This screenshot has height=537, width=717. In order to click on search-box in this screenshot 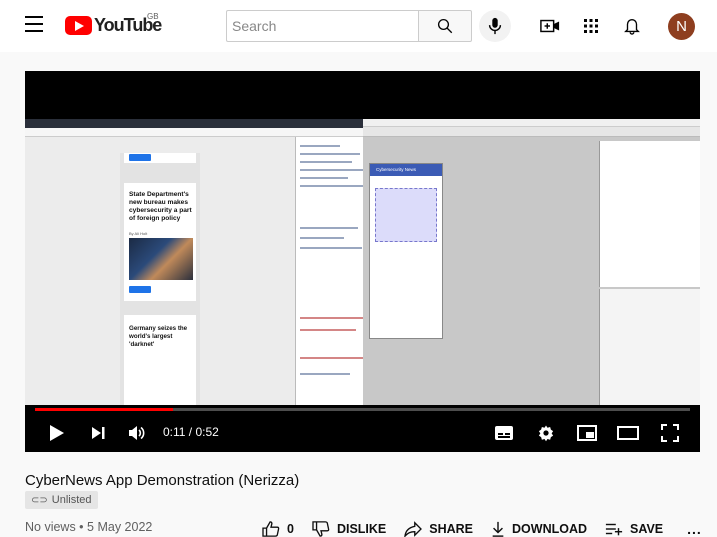, I will do `click(322, 26)`.